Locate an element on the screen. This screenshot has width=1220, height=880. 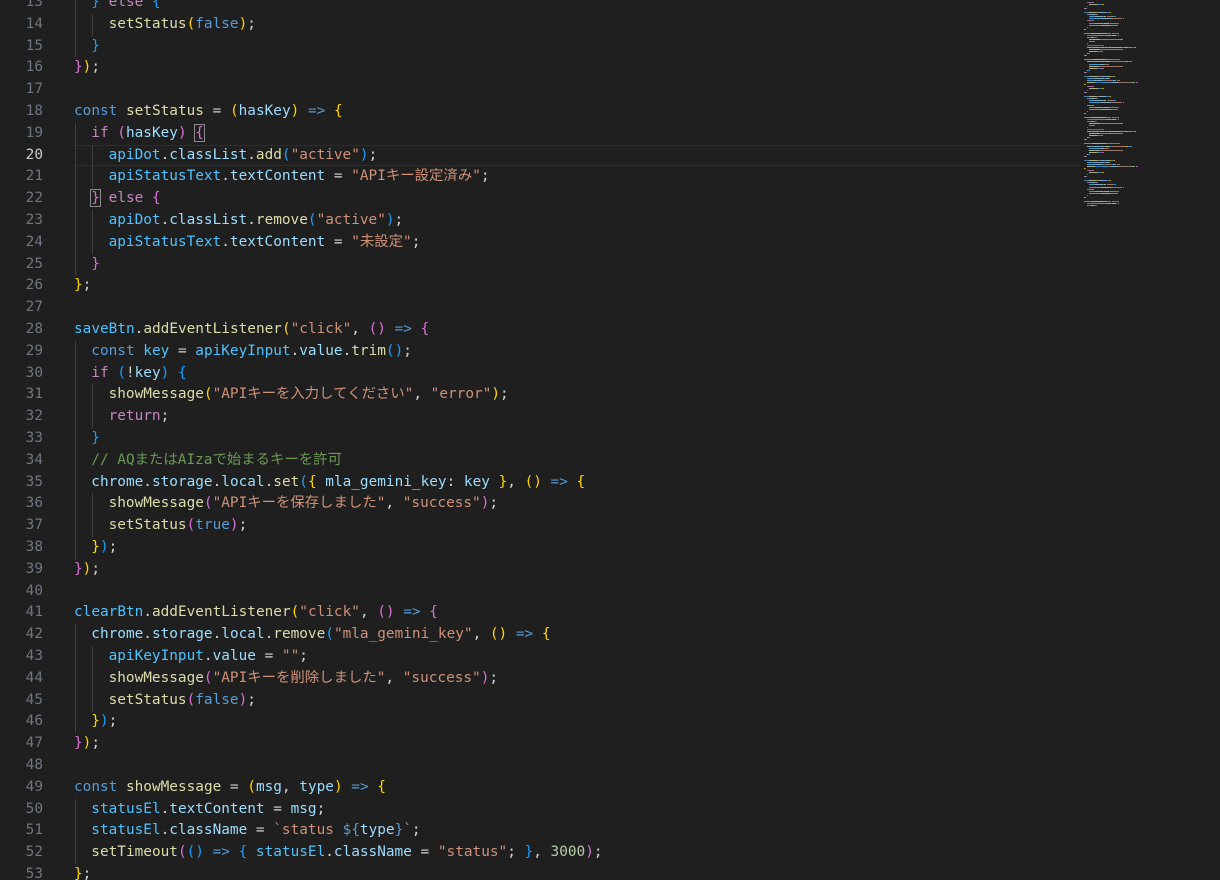
constant-token: apiDot is located at coordinates (134, 220).